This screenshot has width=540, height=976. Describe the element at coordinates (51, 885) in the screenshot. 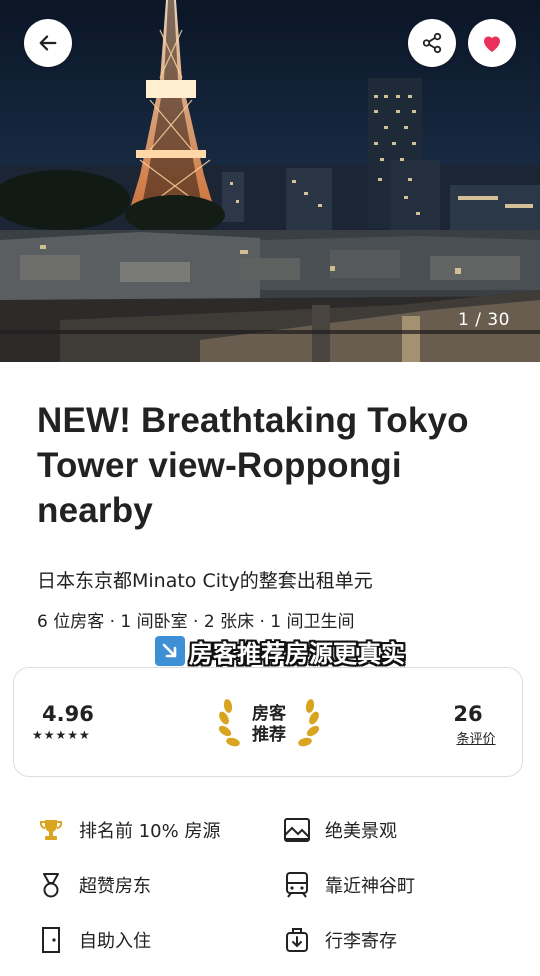

I see `medal-icon` at that location.